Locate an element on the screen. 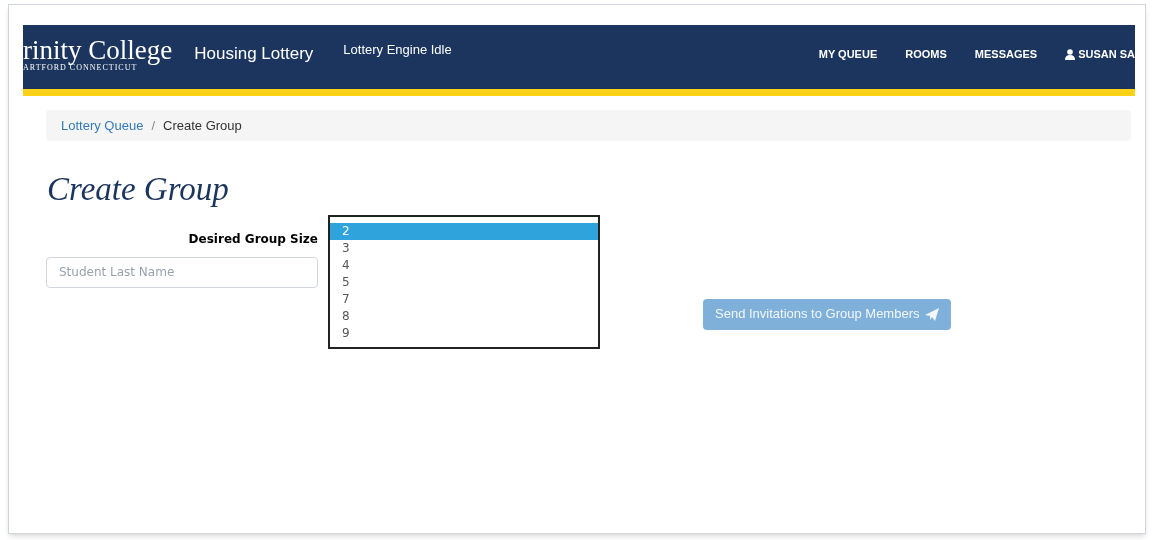 The height and width of the screenshot is (540, 1154). send-icon is located at coordinates (931, 314).